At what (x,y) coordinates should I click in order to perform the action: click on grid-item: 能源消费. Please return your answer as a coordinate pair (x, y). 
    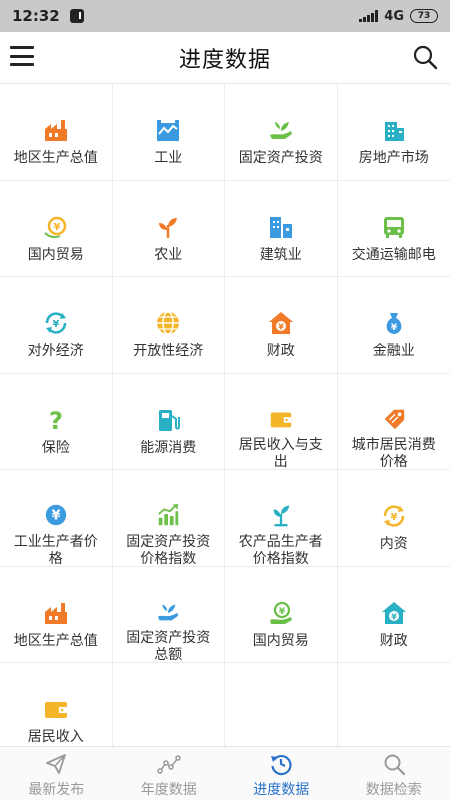
    Looking at the image, I should click on (168, 421).